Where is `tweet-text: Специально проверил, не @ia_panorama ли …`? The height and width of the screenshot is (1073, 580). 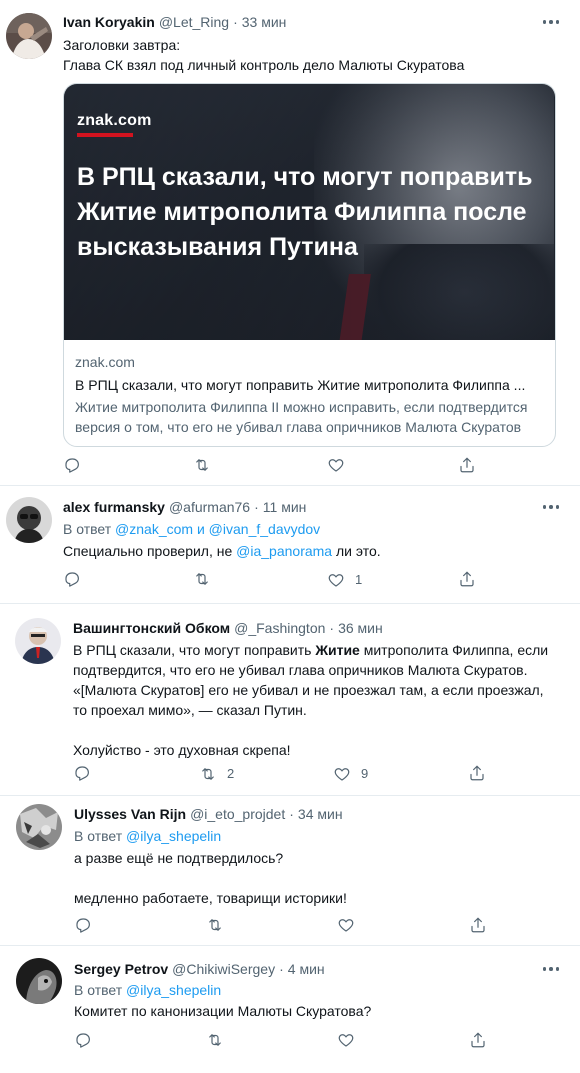
tweet-text: Специально проверил, не @ia_panorama ли … is located at coordinates (313, 551).